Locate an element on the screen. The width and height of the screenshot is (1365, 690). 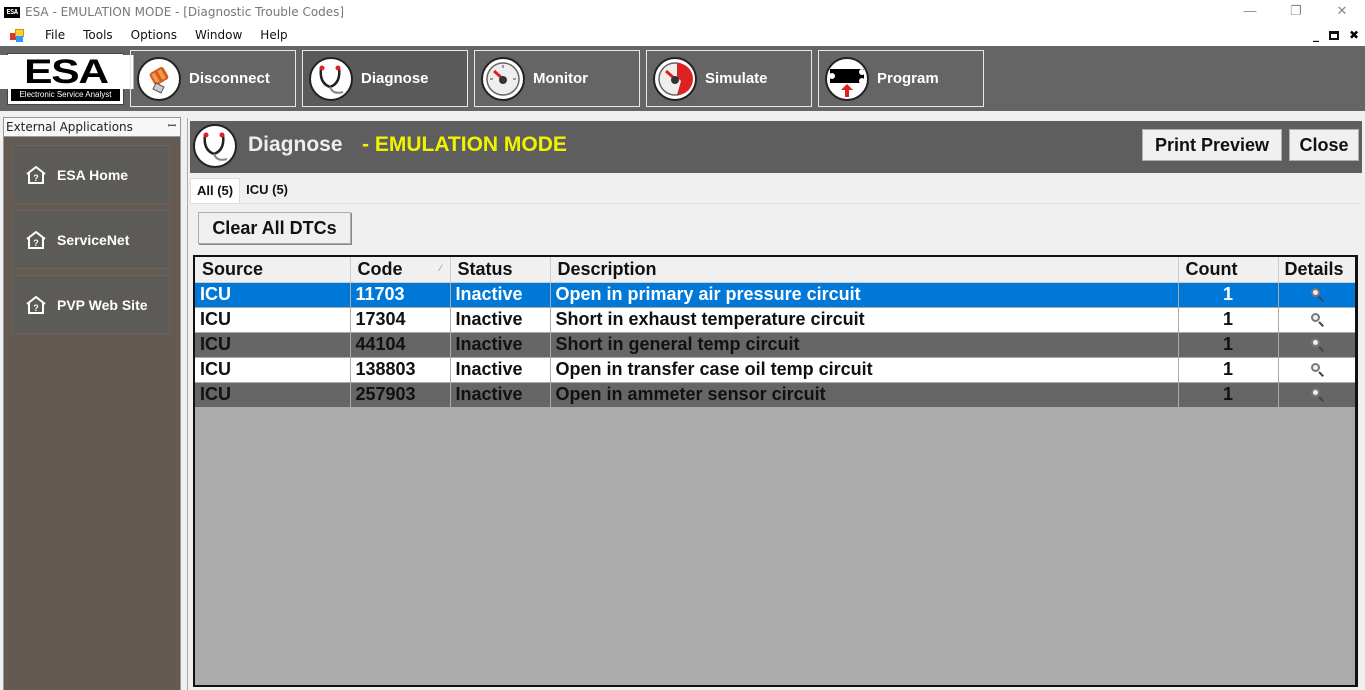
logo-subtitle: Electronic Service Analyst is located at coordinates (65, 95).